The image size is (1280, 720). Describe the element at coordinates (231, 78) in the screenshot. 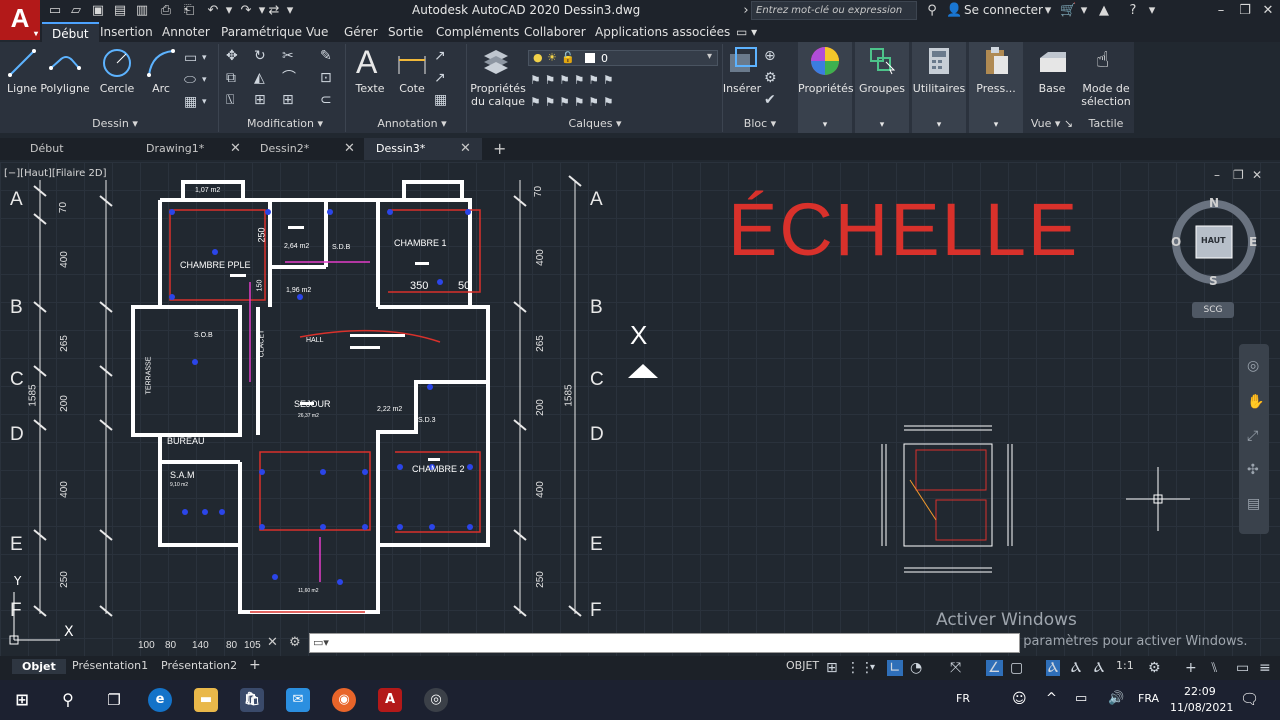

I see `copy-icon: ⧉` at that location.